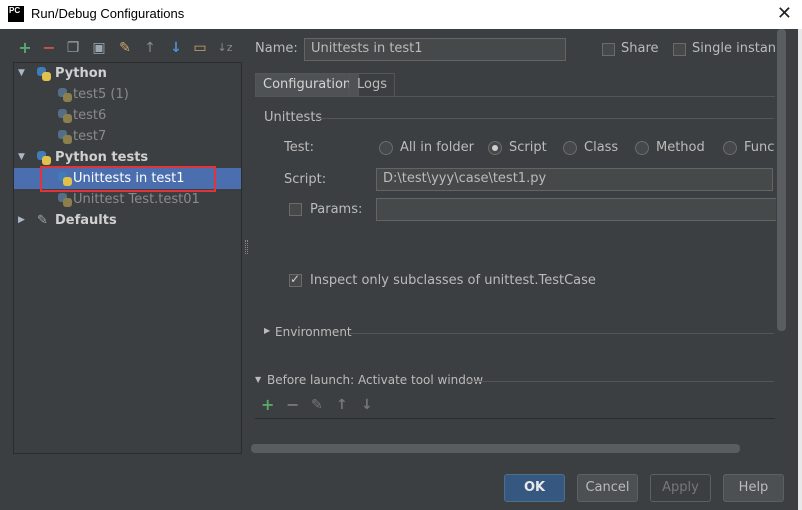 The image size is (802, 510). What do you see at coordinates (295, 279) in the screenshot?
I see `inspect-subclasses-checkbox` at bounding box center [295, 279].